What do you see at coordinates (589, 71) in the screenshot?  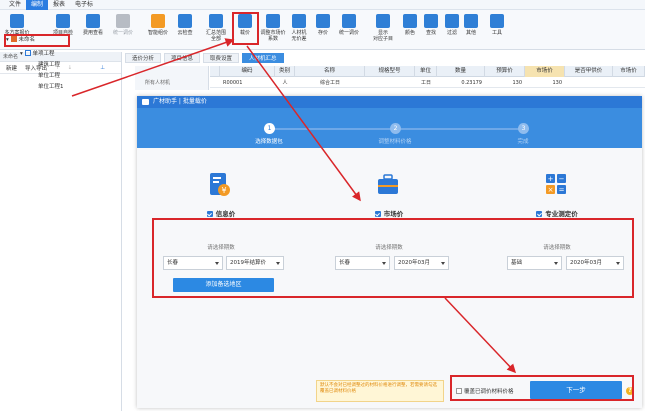 I see `grid-header-supplied: 是否甲供价` at bounding box center [589, 71].